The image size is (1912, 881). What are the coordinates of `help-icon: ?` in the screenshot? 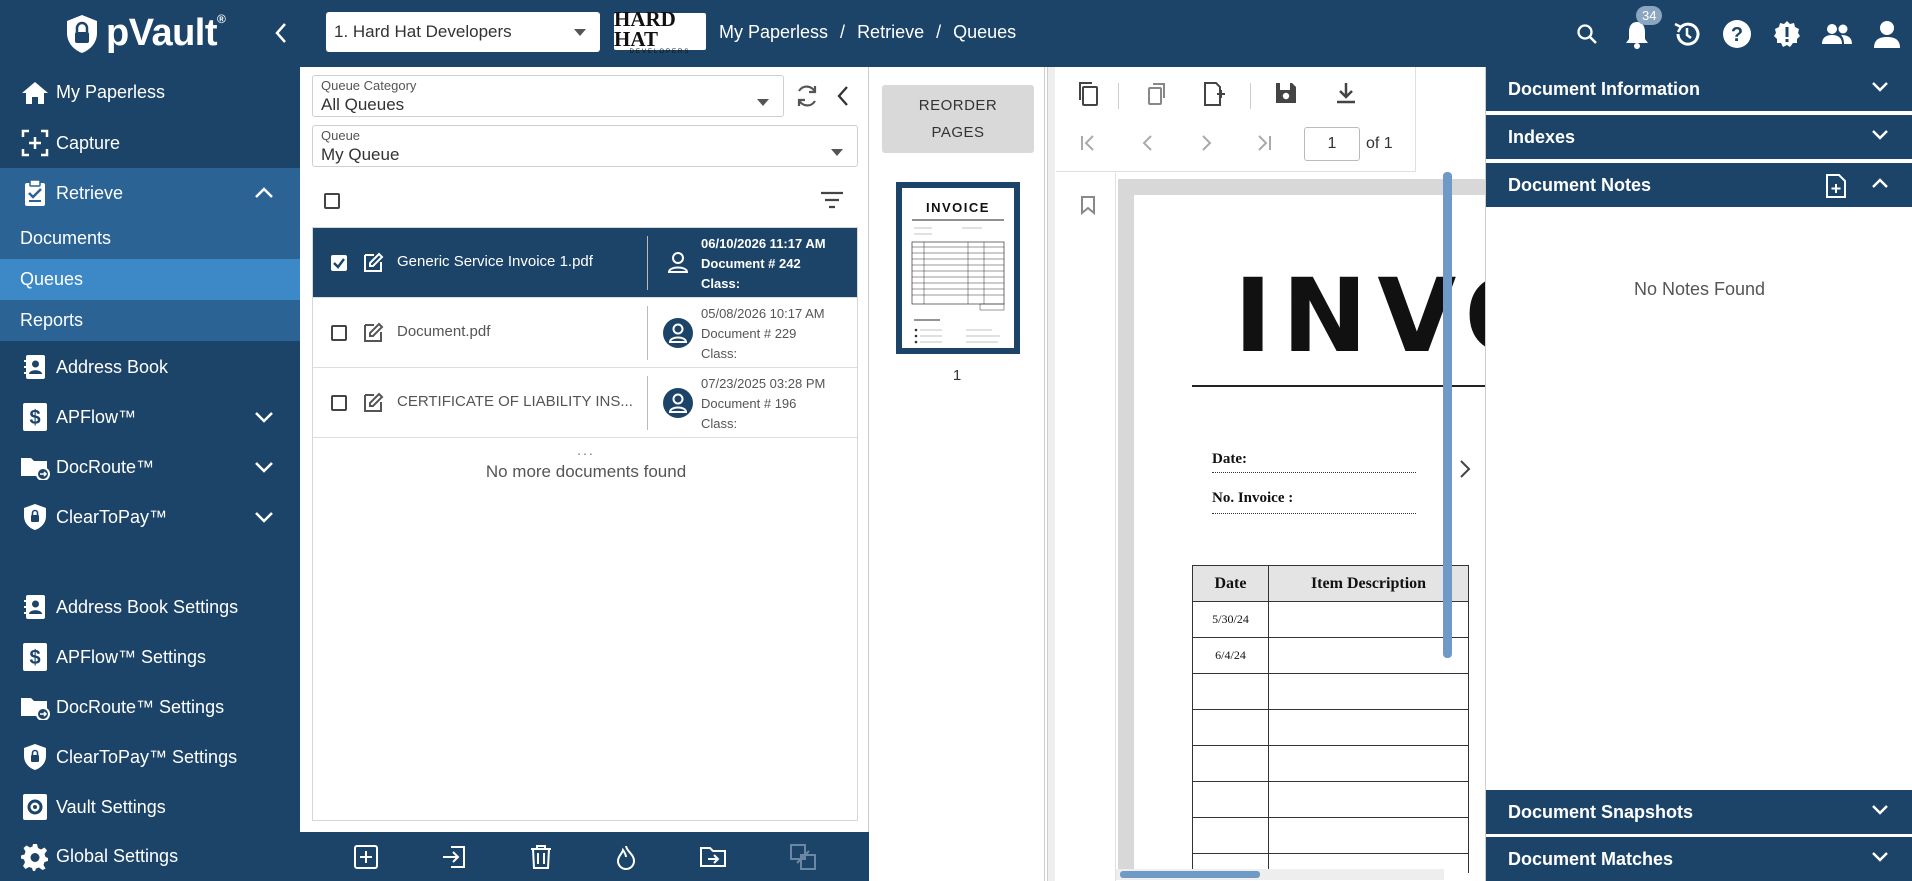 It's located at (1737, 33).